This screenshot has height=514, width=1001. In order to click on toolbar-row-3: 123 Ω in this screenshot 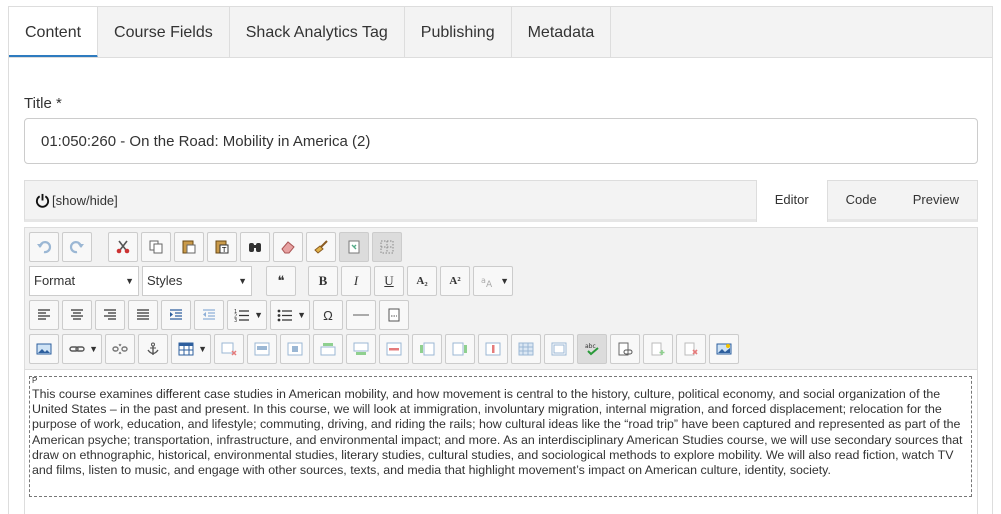, I will do `click(219, 315)`.